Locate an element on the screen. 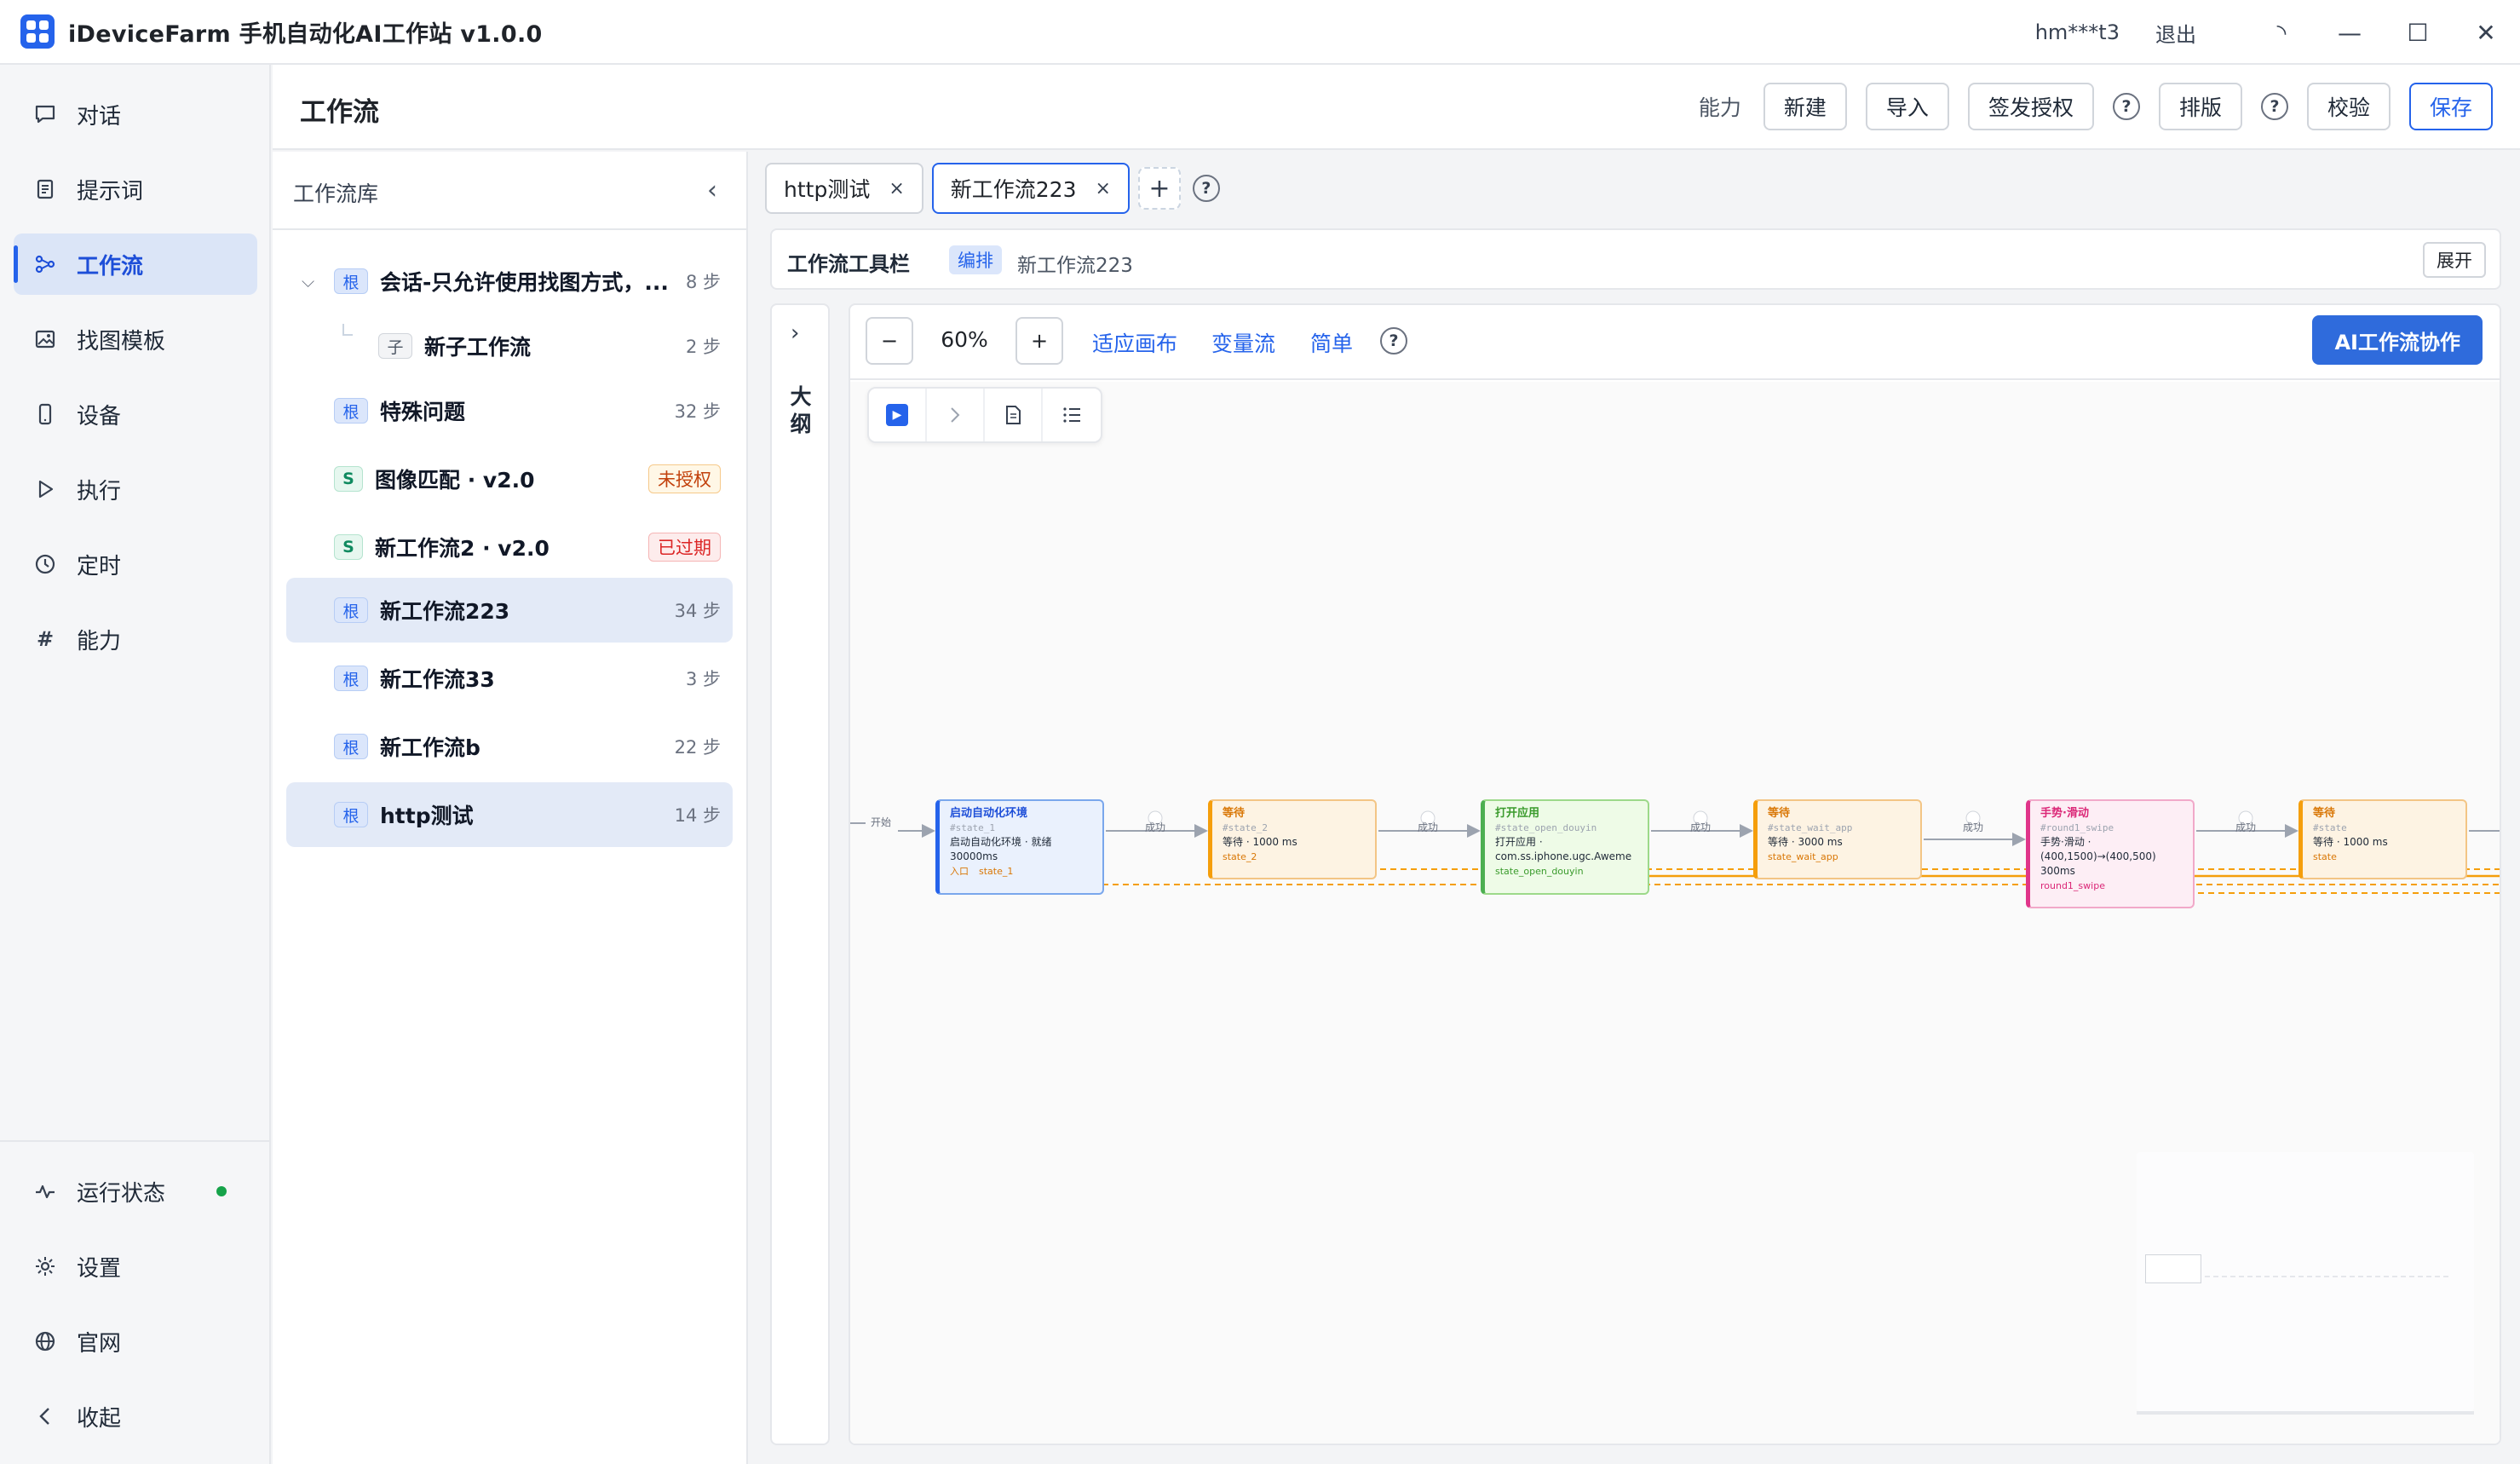 The width and height of the screenshot is (2520, 1464). outline-label: 大纲 is located at coordinates (801, 410).